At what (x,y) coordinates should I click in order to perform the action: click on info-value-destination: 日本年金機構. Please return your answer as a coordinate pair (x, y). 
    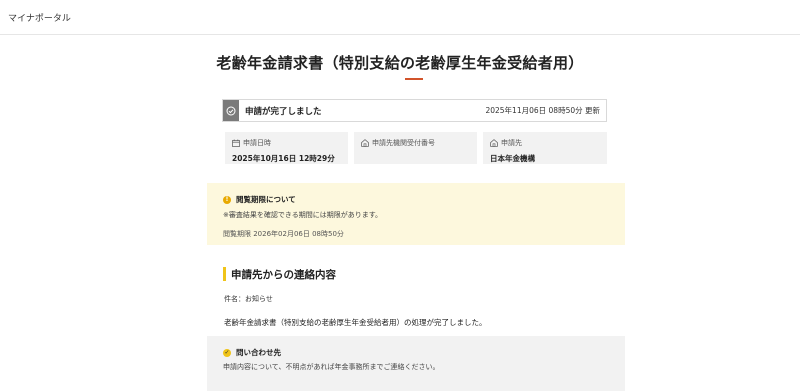
    Looking at the image, I should click on (512, 158).